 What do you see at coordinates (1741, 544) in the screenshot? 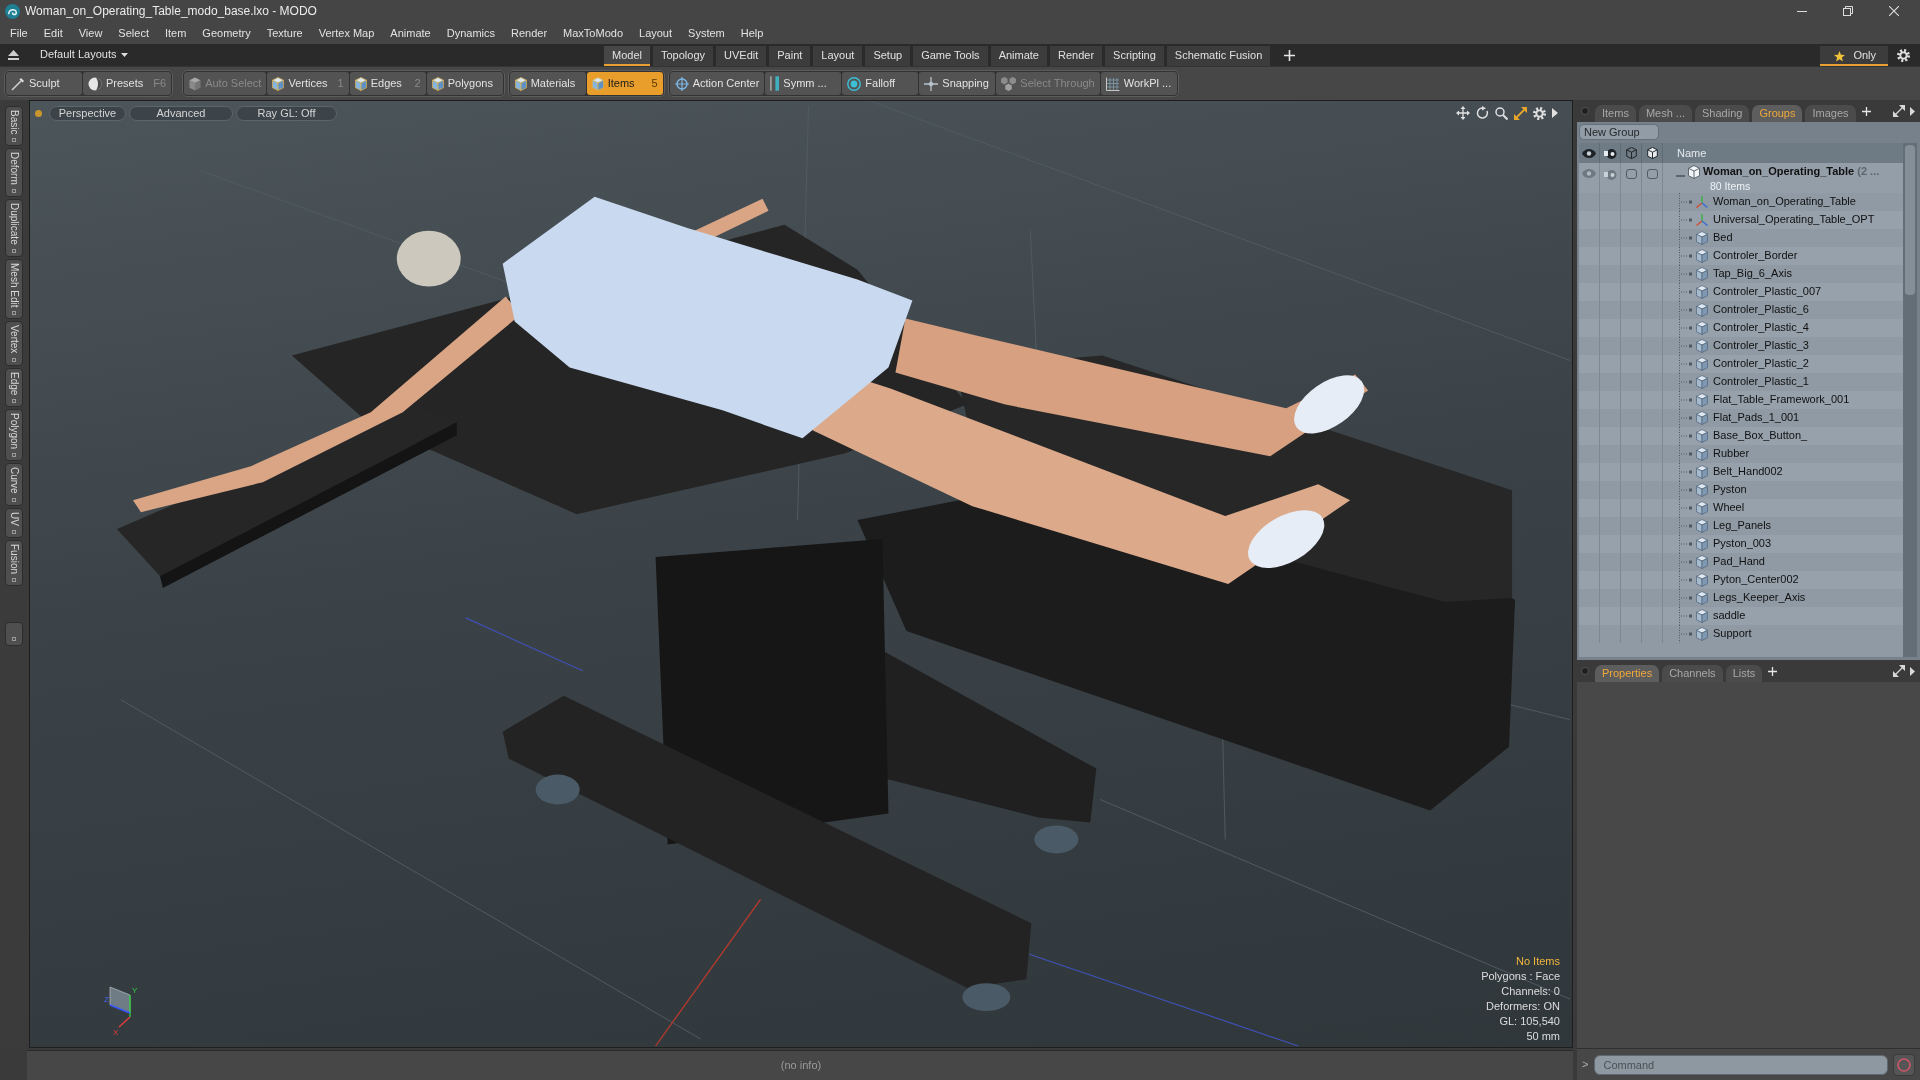
I see `item-row: Pyston_003` at bounding box center [1741, 544].